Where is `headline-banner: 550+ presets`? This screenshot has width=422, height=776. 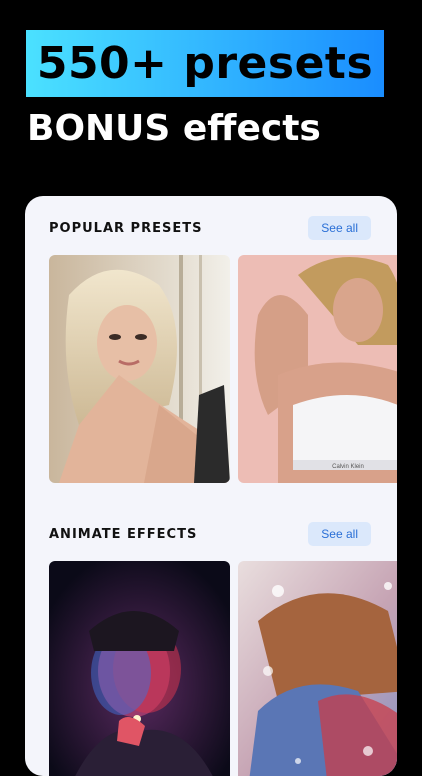 headline-banner: 550+ presets is located at coordinates (205, 63).